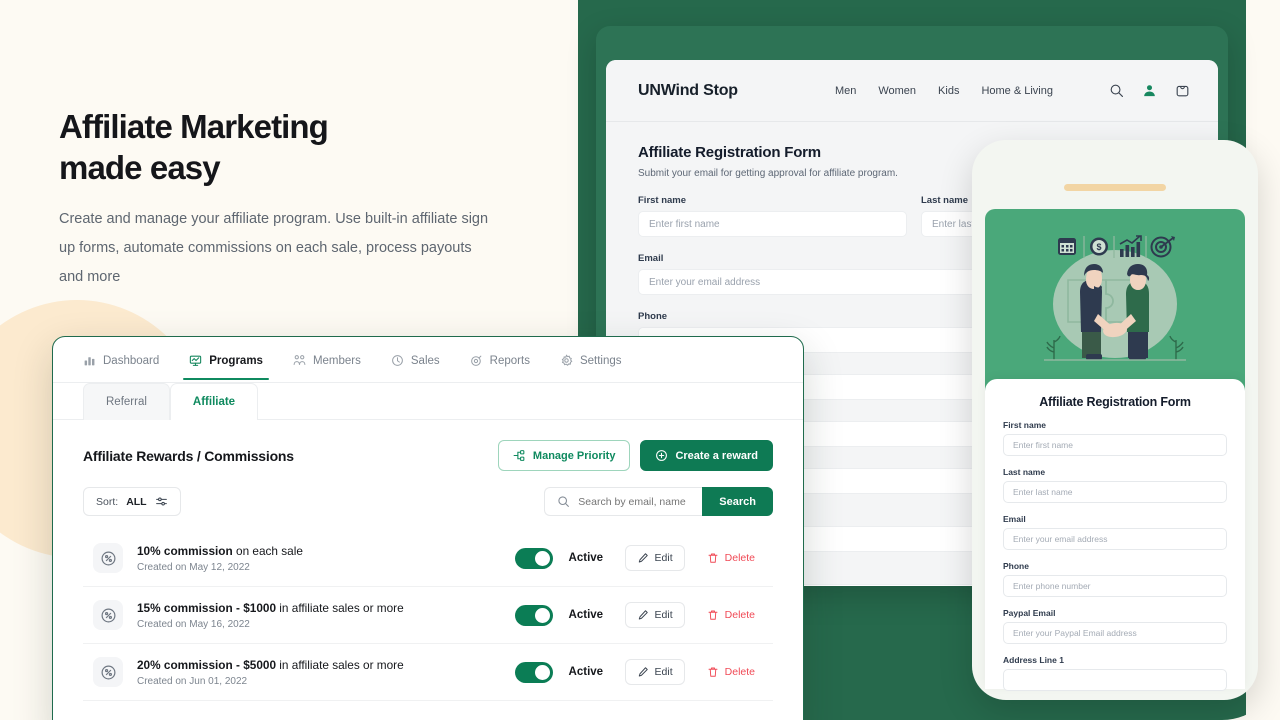 The height and width of the screenshot is (720, 1280). What do you see at coordinates (428, 401) in the screenshot?
I see `dashboard-tabs: Referral Affiliate` at bounding box center [428, 401].